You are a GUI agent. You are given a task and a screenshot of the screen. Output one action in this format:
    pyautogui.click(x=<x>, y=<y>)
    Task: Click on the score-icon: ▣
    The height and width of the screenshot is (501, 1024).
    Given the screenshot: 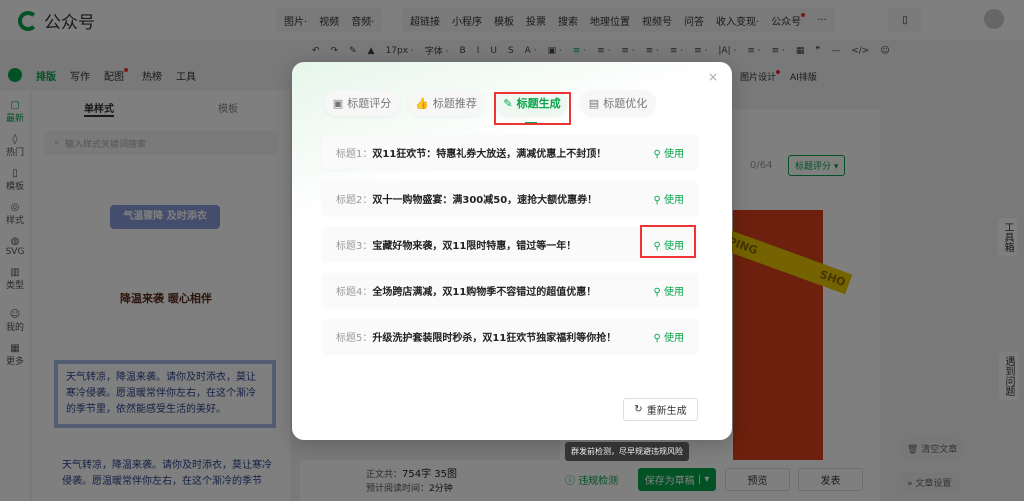 What is the action you would take?
    pyautogui.click(x=338, y=103)
    